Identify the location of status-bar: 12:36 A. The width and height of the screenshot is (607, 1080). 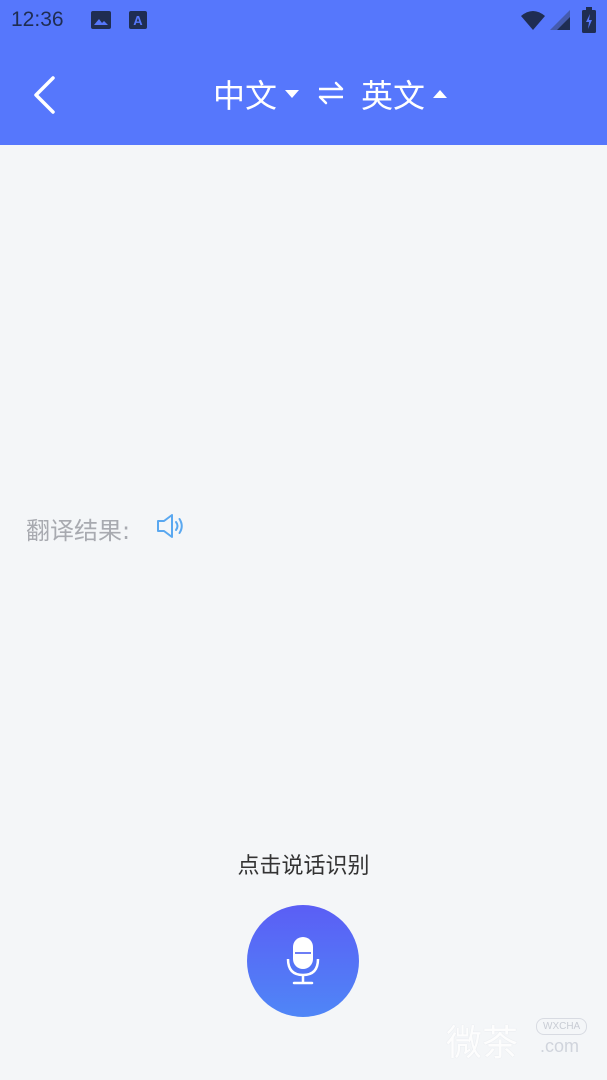
(303, 21).